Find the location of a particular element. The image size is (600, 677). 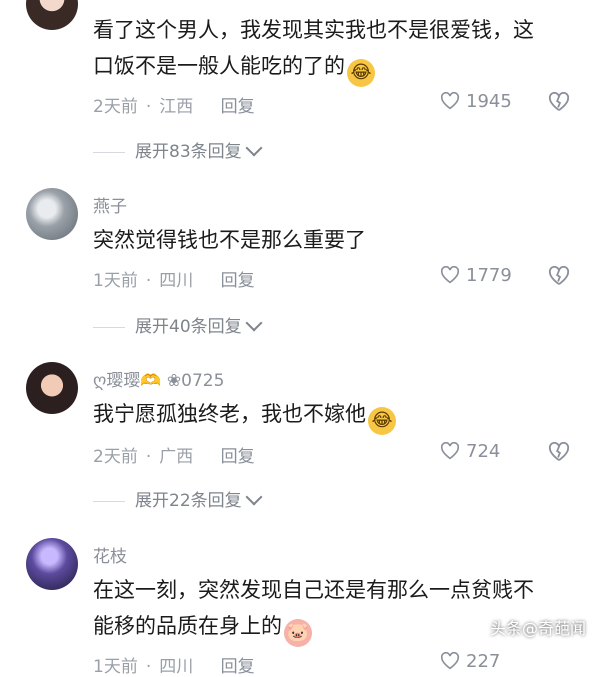

like-button: 227 is located at coordinates (470, 661).